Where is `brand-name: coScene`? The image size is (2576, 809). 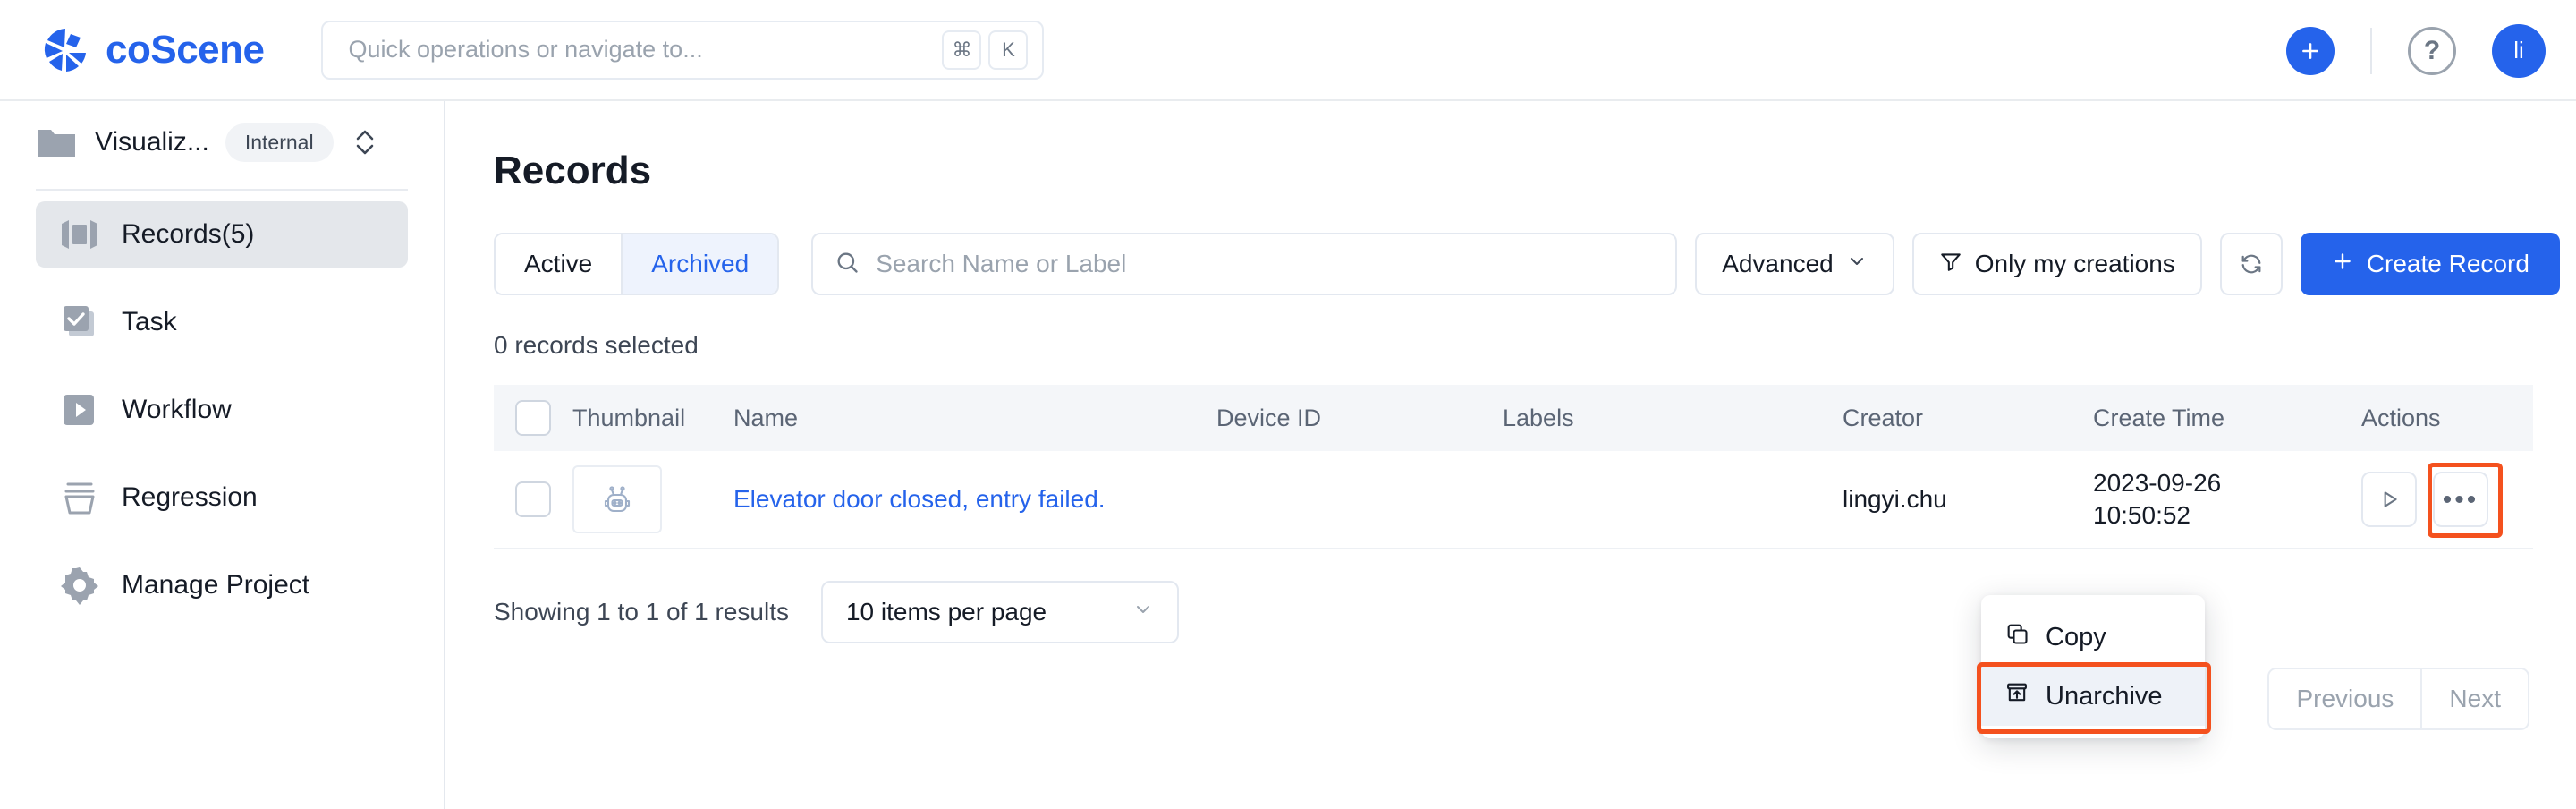 brand-name: coScene is located at coordinates (185, 49).